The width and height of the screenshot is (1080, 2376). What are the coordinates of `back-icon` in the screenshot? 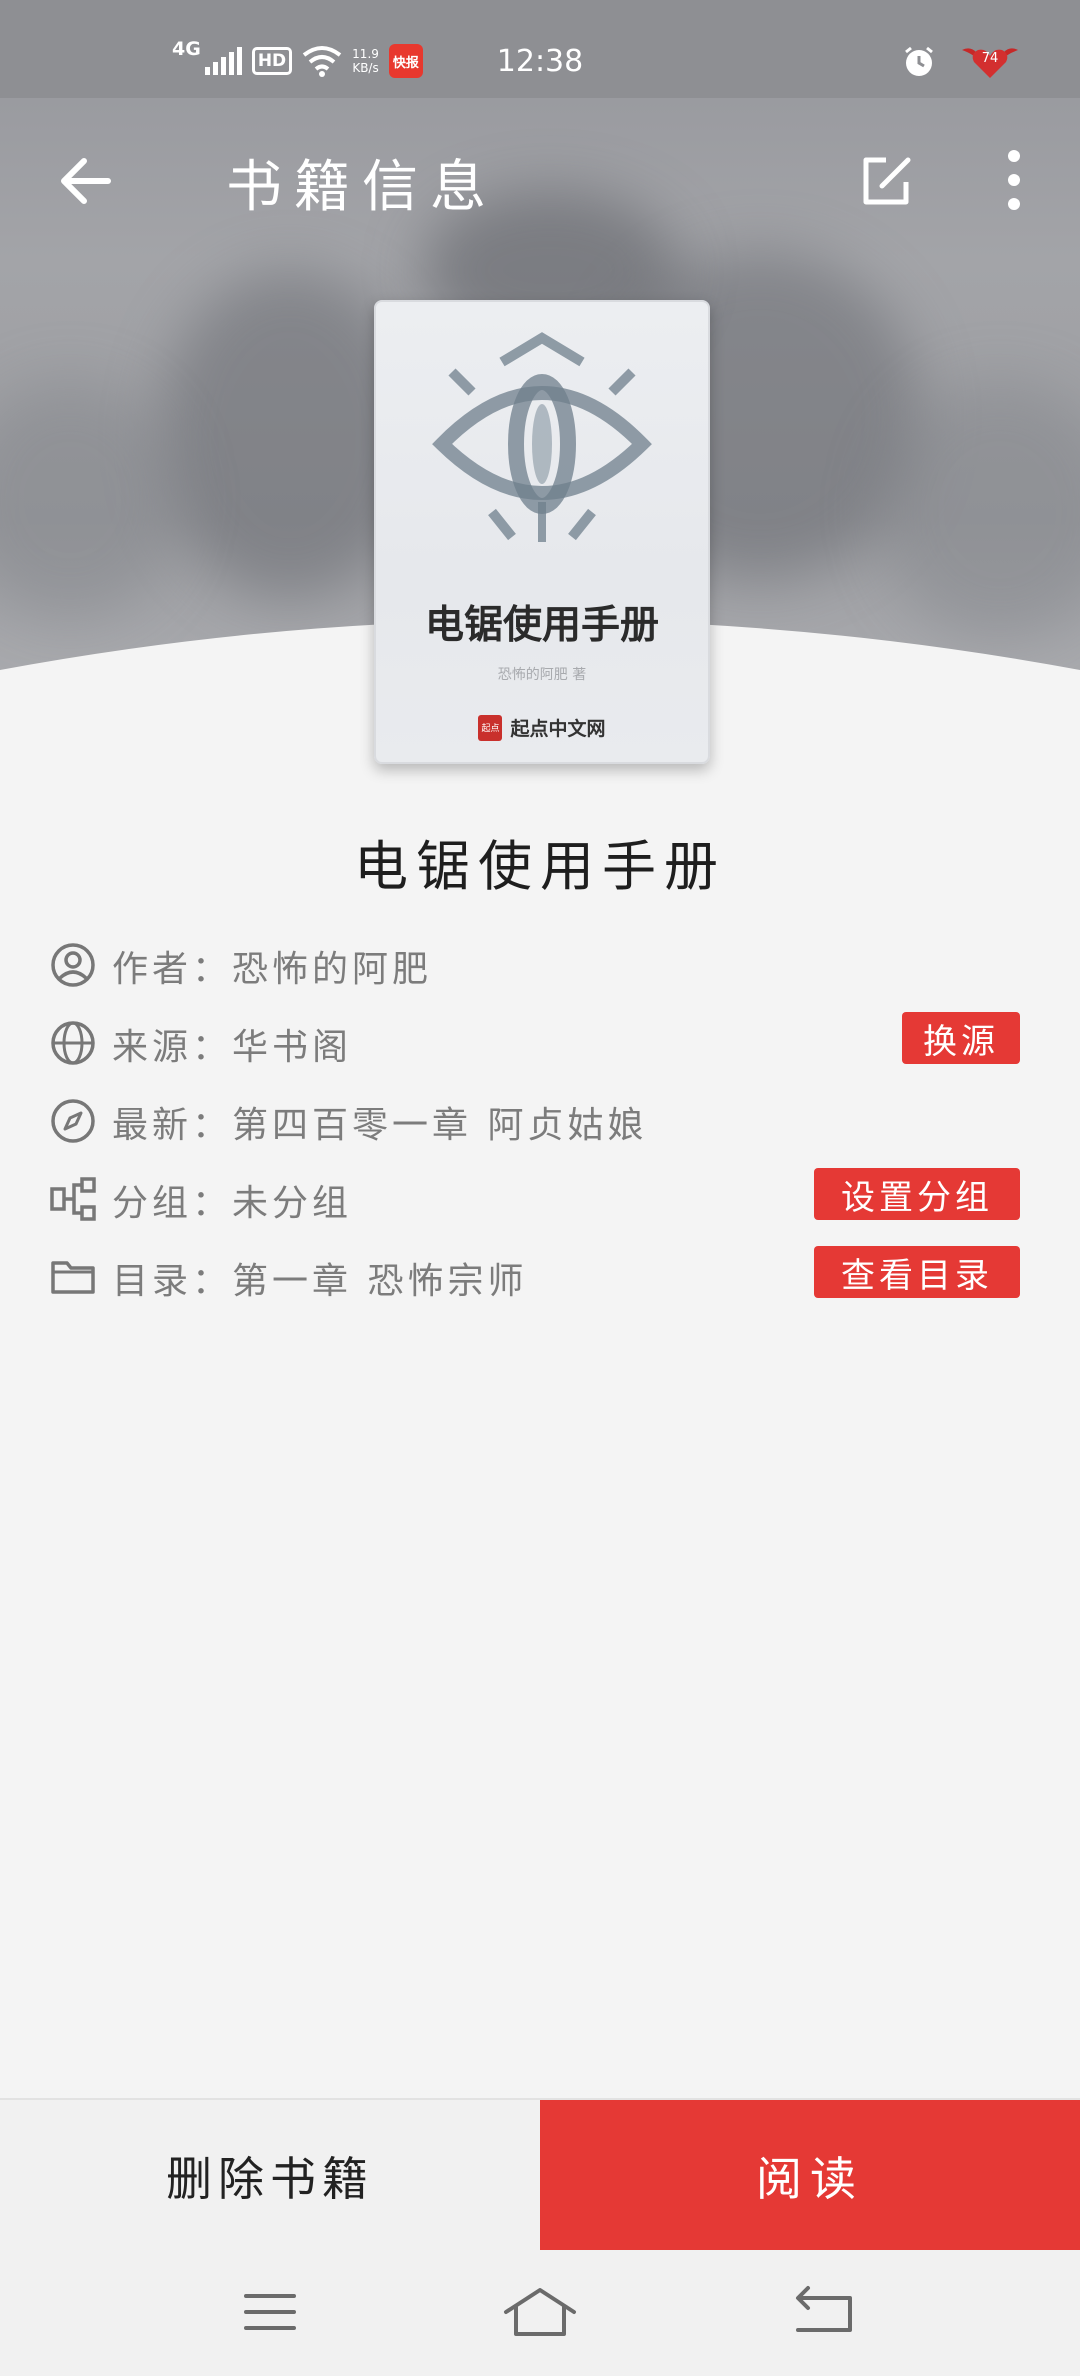 It's located at (824, 2312).